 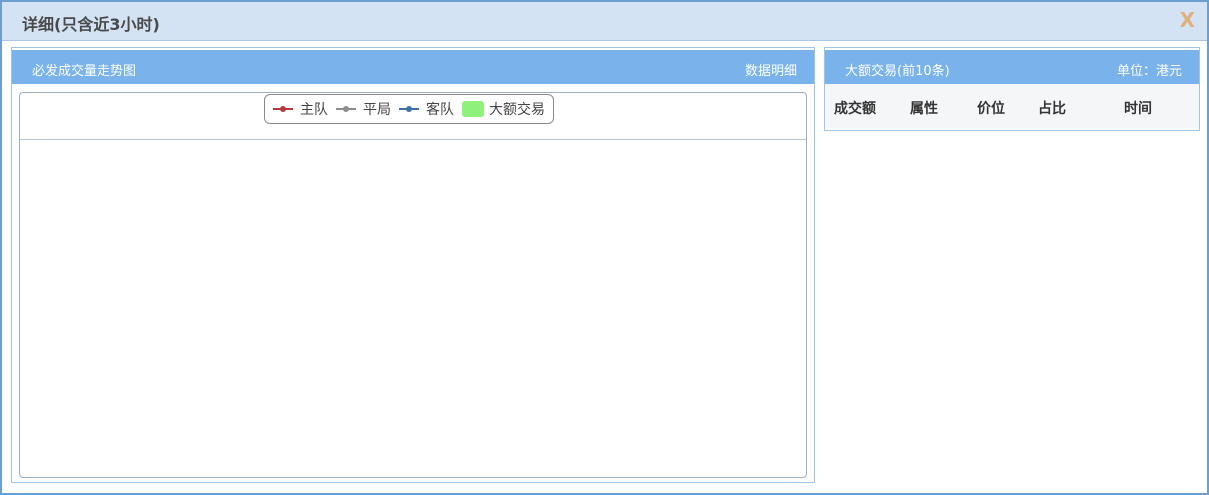 I want to click on legend-swatch-icon, so click(x=473, y=109).